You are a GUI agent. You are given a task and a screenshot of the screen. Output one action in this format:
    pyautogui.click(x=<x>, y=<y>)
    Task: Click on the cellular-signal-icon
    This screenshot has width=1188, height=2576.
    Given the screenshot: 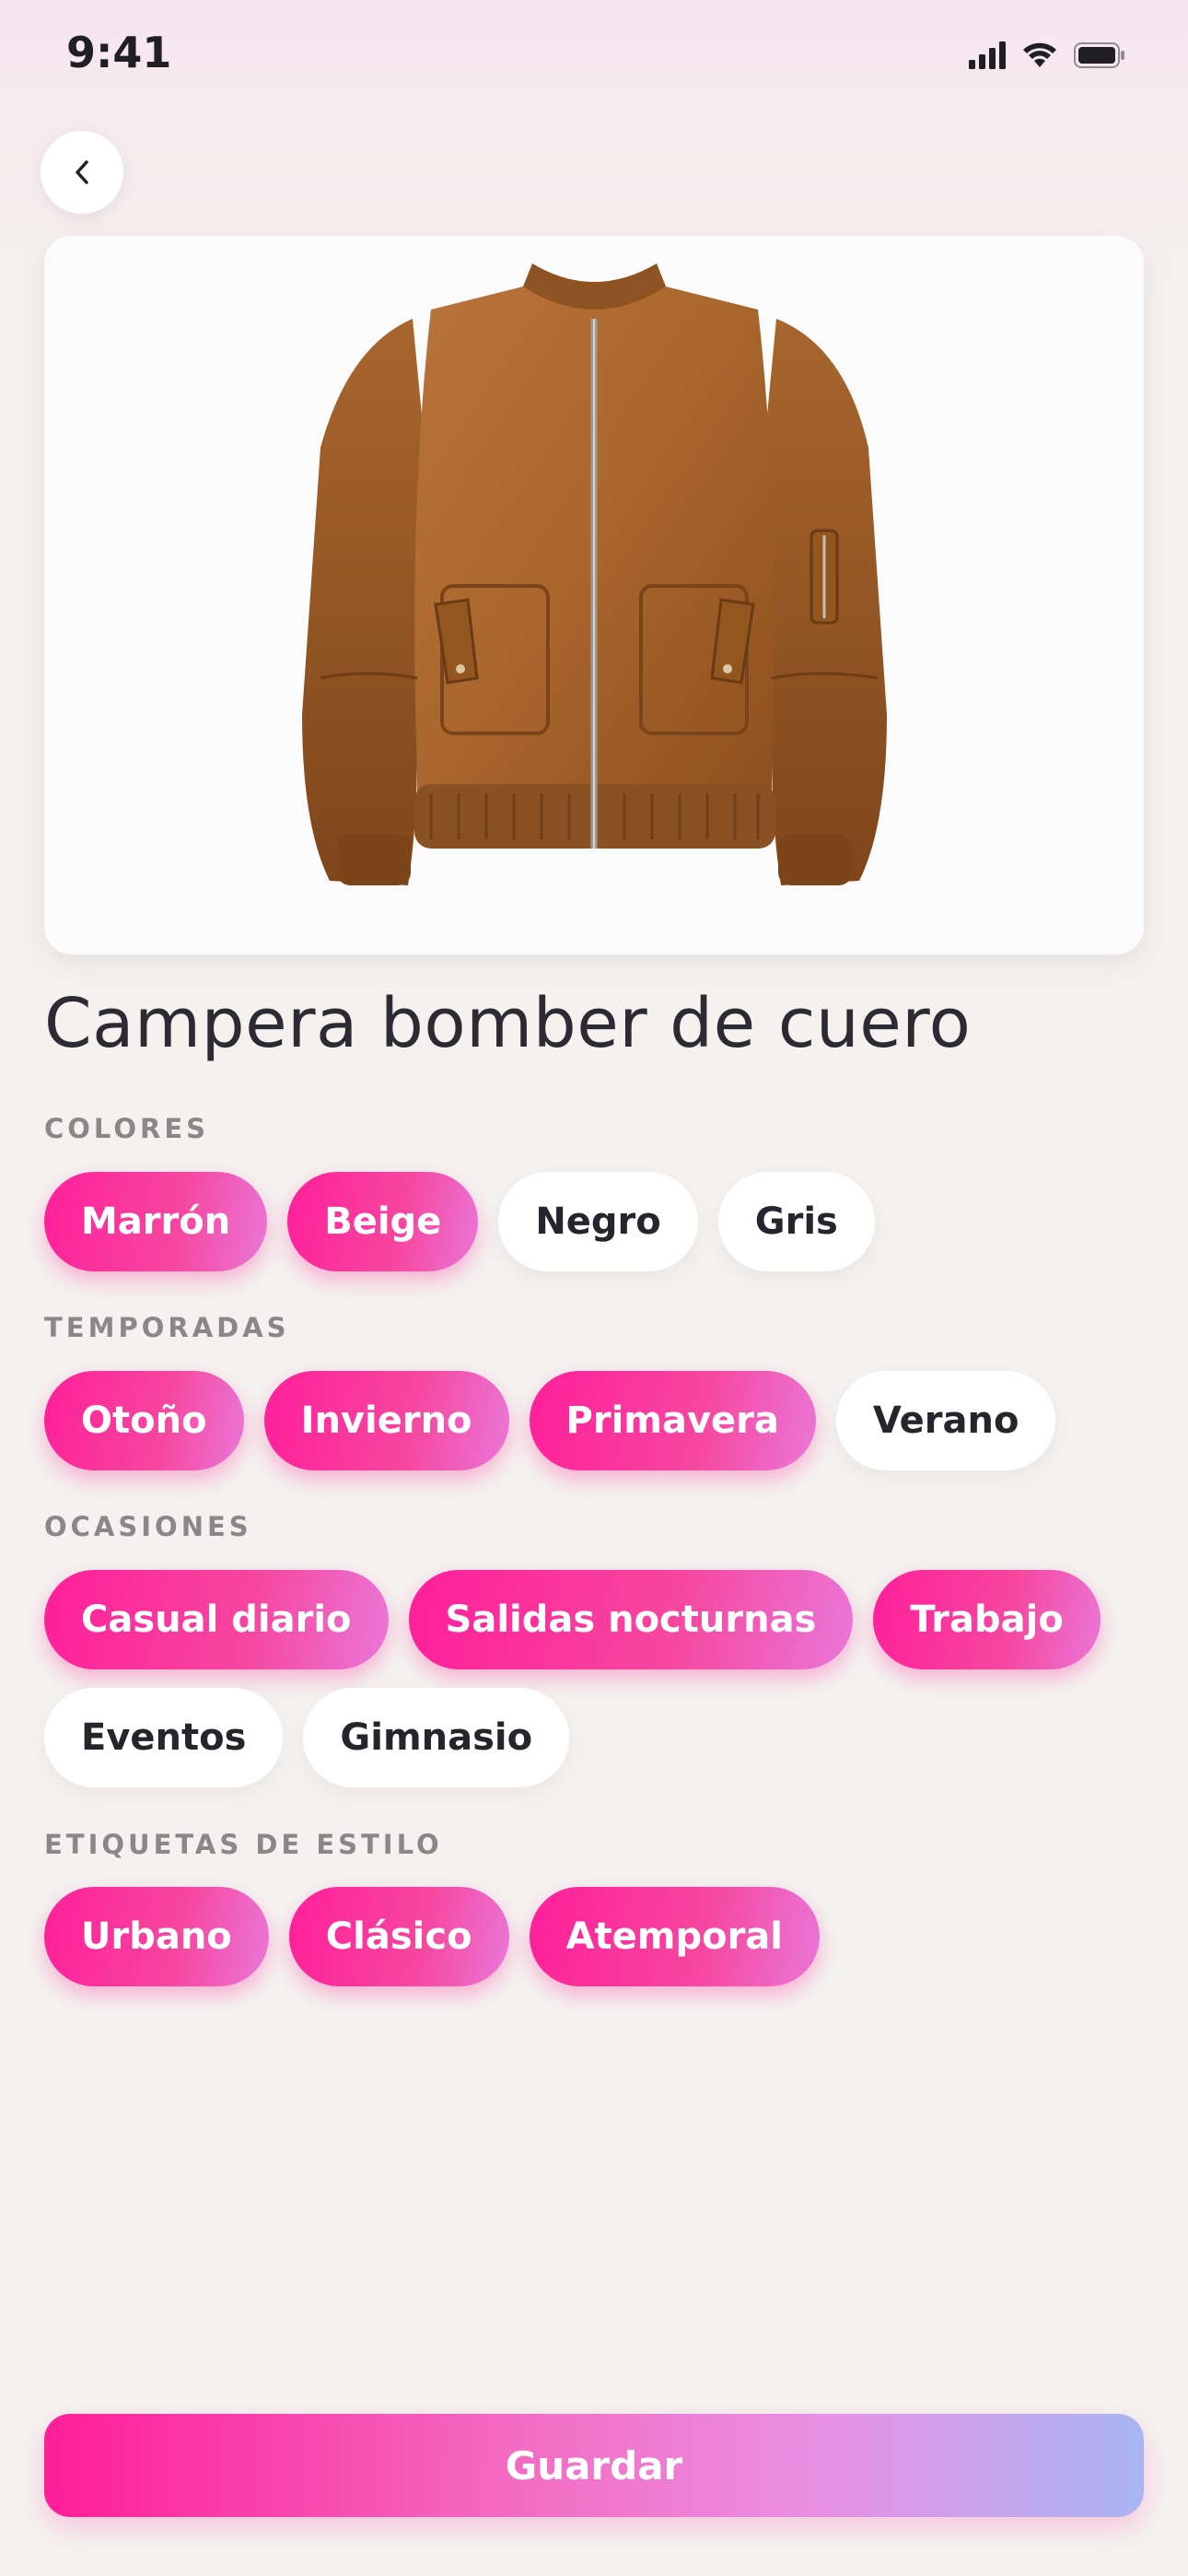 What is the action you would take?
    pyautogui.click(x=987, y=55)
    